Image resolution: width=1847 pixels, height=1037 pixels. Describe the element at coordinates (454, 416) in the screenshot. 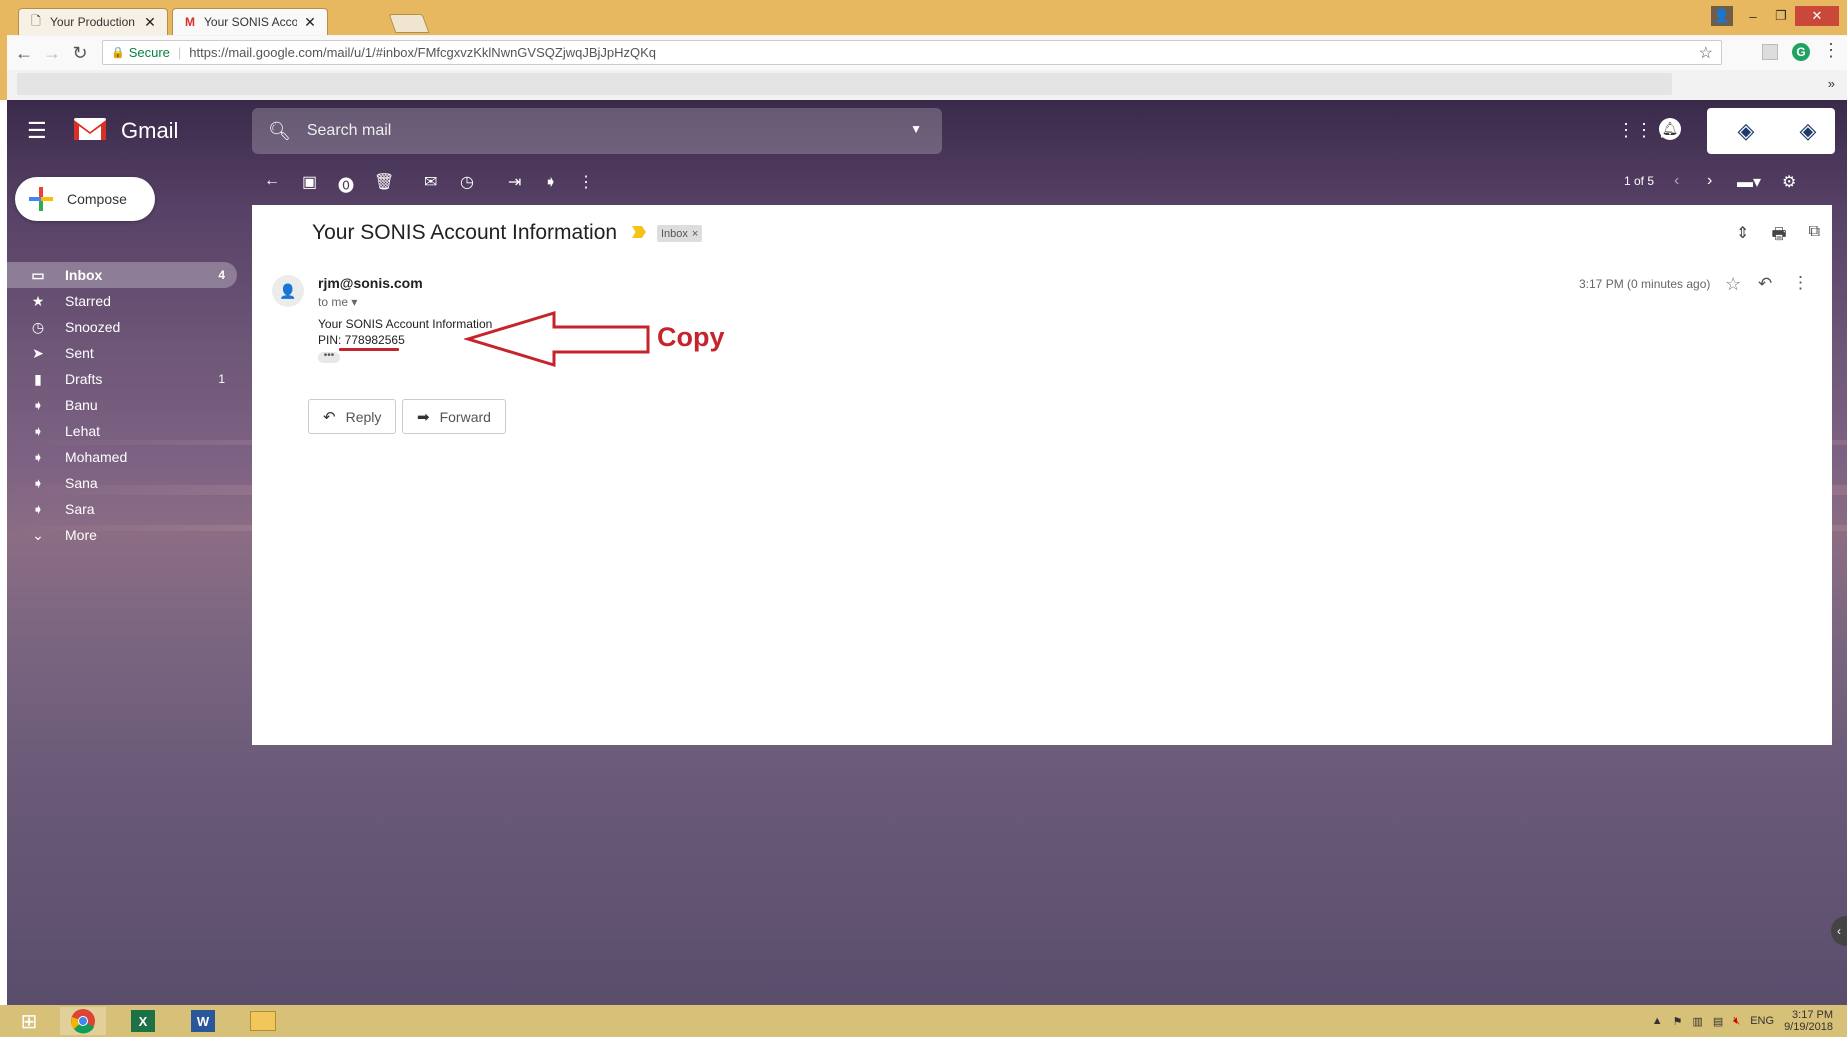

I see `forward-button: ➡ Forward` at that location.